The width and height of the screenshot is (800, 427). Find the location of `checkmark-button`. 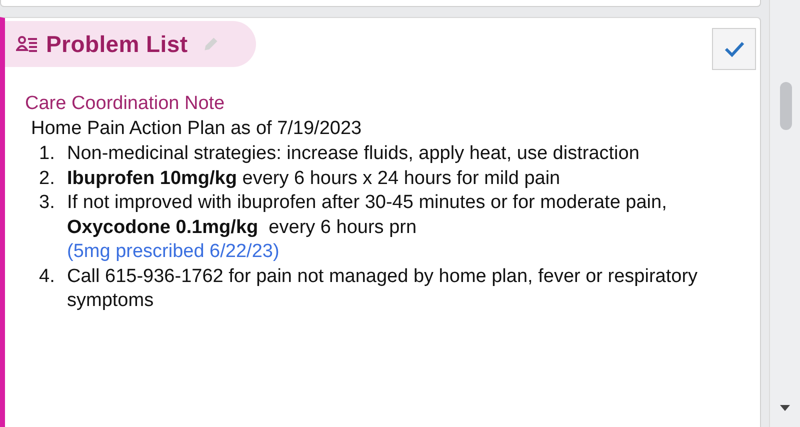

checkmark-button is located at coordinates (734, 49).